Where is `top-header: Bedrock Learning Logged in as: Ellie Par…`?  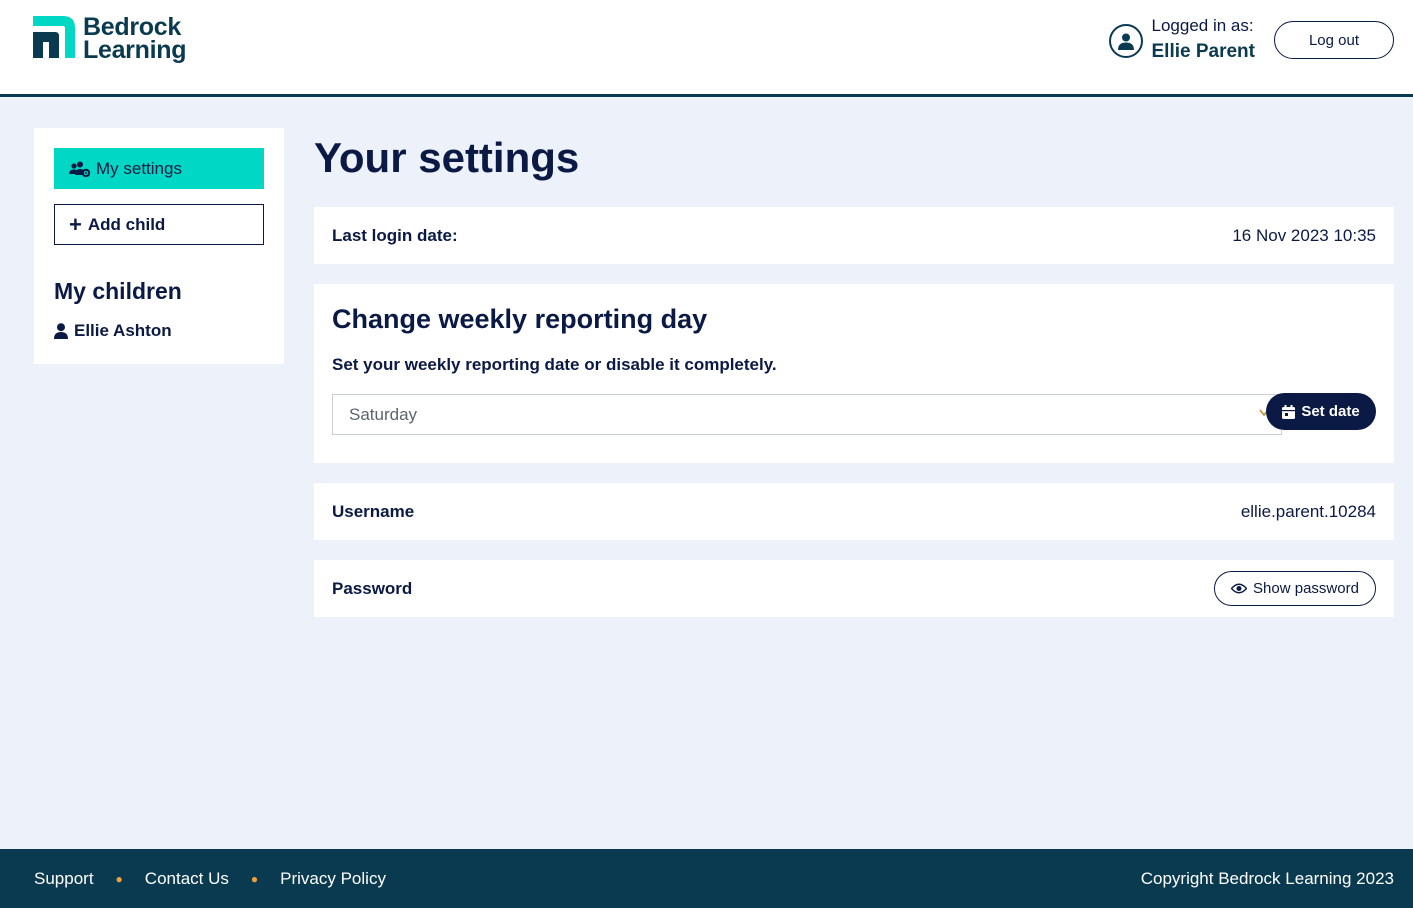
top-header: Bedrock Learning Logged in as: Ellie Par… is located at coordinates (706, 48).